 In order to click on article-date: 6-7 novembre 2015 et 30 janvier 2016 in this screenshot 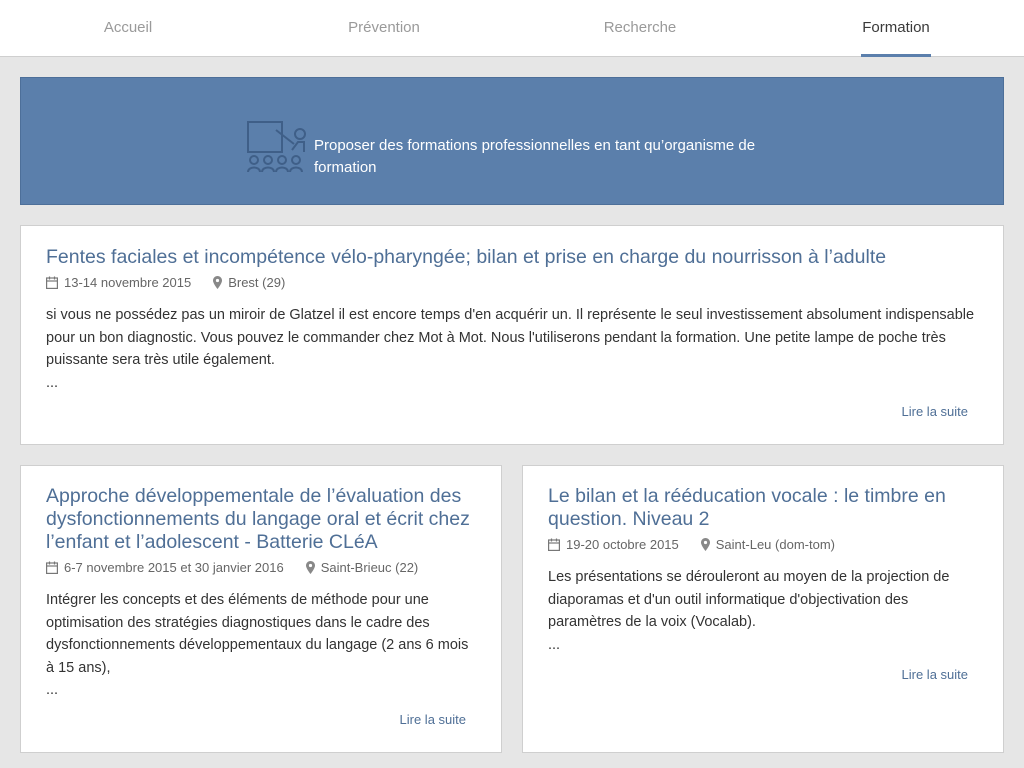, I will do `click(174, 567)`.